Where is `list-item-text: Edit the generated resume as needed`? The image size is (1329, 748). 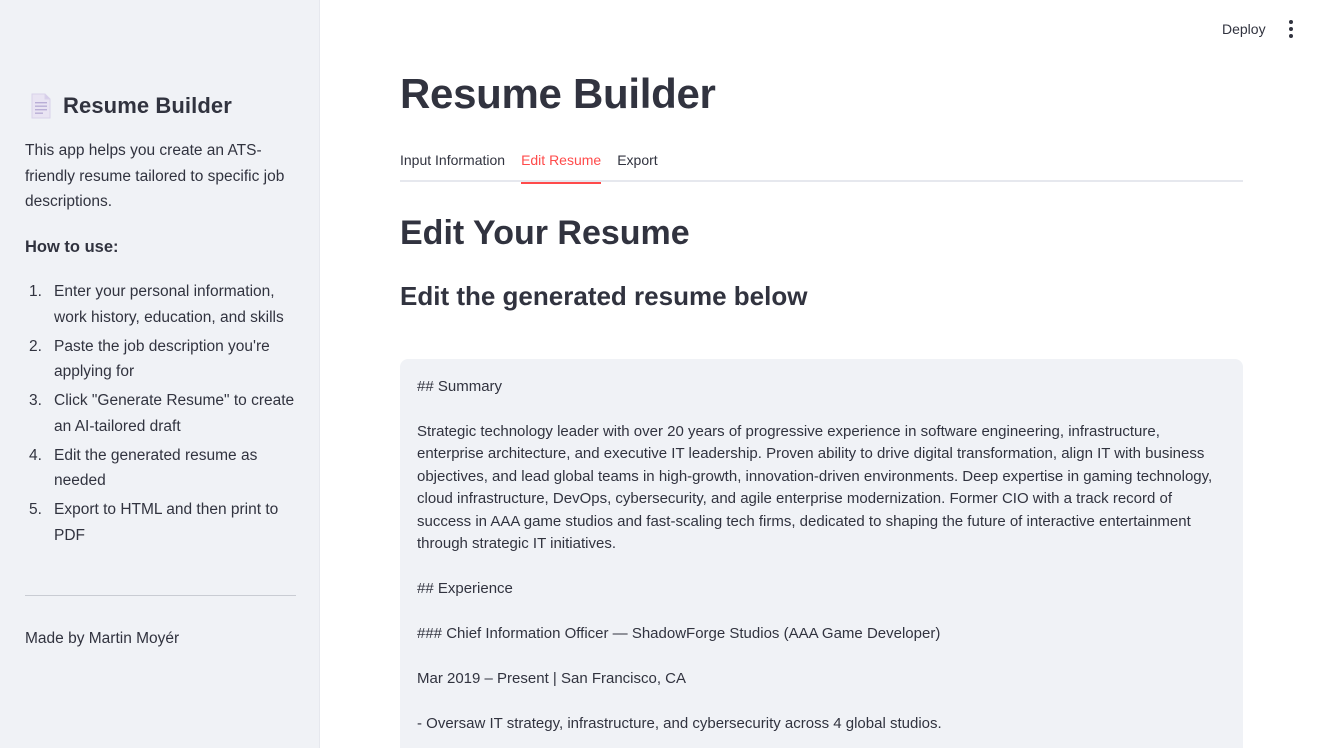
list-item-text: Edit the generated resume as needed is located at coordinates (156, 468).